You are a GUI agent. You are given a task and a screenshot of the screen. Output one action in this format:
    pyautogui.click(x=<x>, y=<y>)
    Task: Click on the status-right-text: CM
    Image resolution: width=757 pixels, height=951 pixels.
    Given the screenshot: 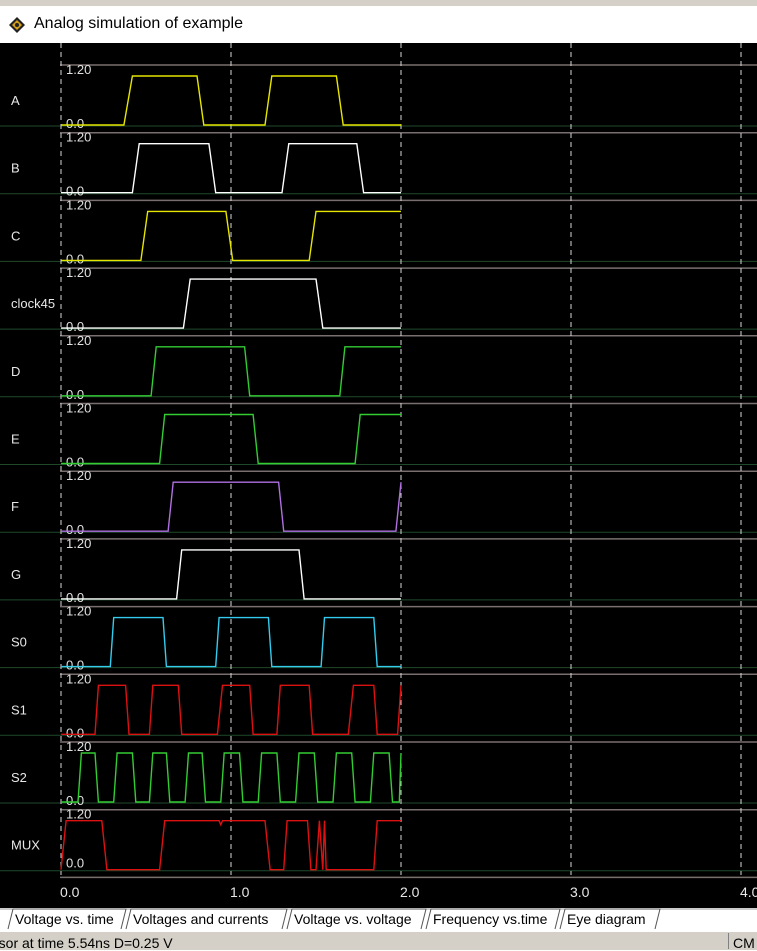 What is the action you would take?
    pyautogui.click(x=744, y=943)
    